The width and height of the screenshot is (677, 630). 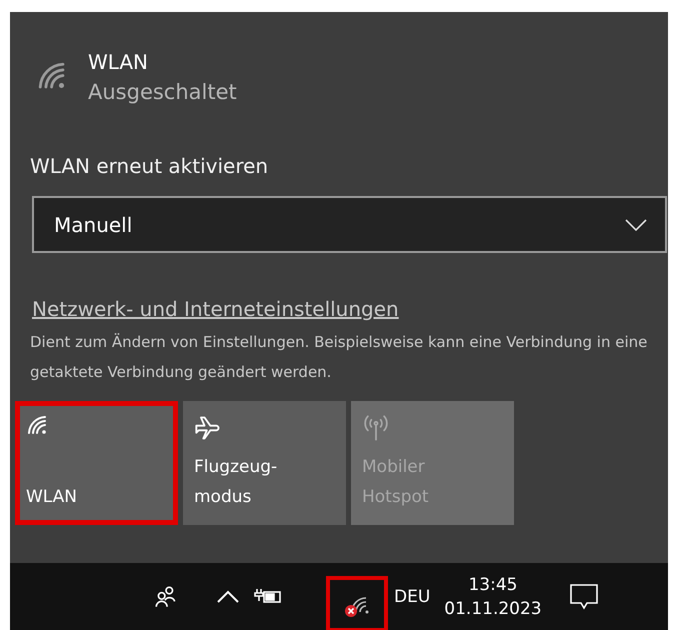 What do you see at coordinates (119, 62) in the screenshot?
I see `network-name: WLAN` at bounding box center [119, 62].